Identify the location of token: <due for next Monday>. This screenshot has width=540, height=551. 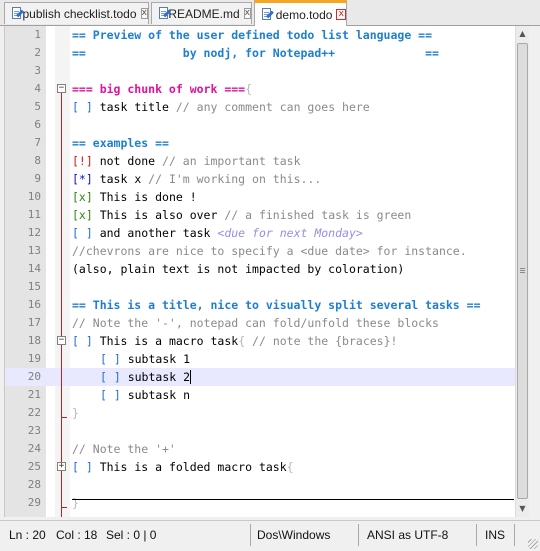
(290, 233).